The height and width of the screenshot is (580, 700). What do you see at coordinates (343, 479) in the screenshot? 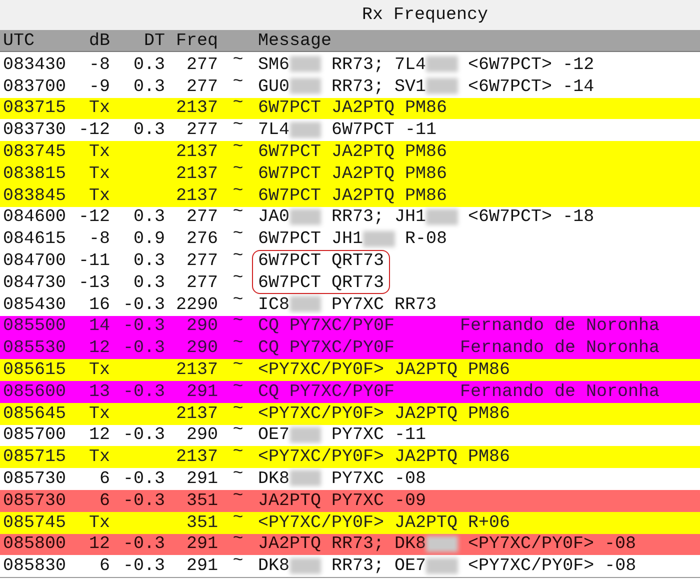
I see `message-text: DK8 PY7XC -08` at bounding box center [343, 479].